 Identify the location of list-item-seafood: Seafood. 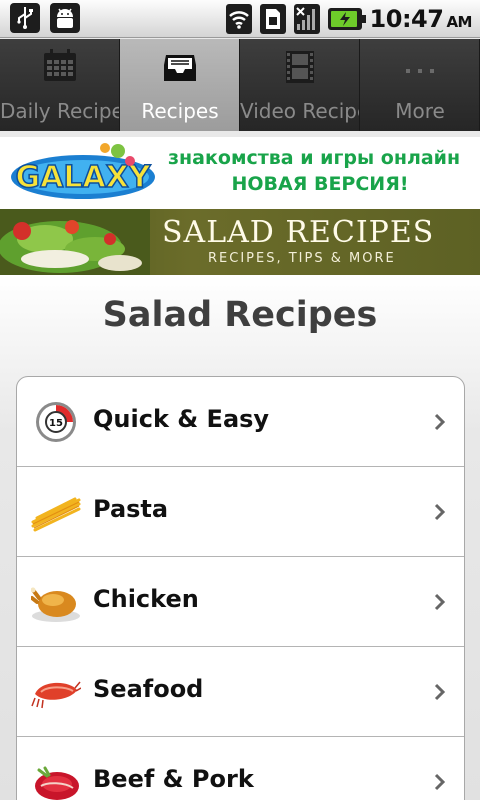
(240, 692).